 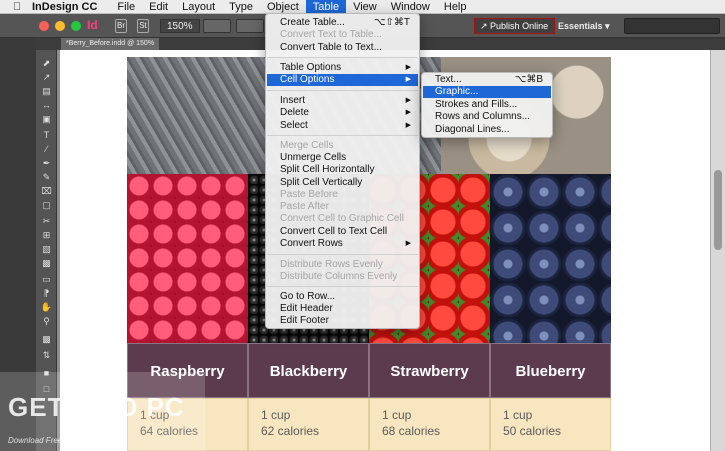 What do you see at coordinates (580, 26) in the screenshot?
I see `workspace-label: Essentials` at bounding box center [580, 26].